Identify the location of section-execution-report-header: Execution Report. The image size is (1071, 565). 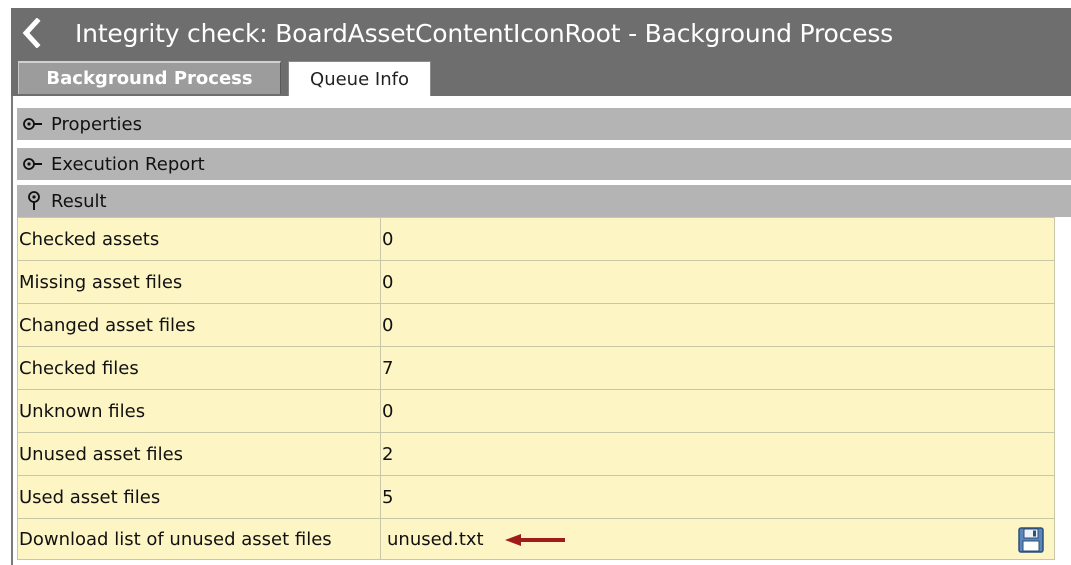
(544, 164).